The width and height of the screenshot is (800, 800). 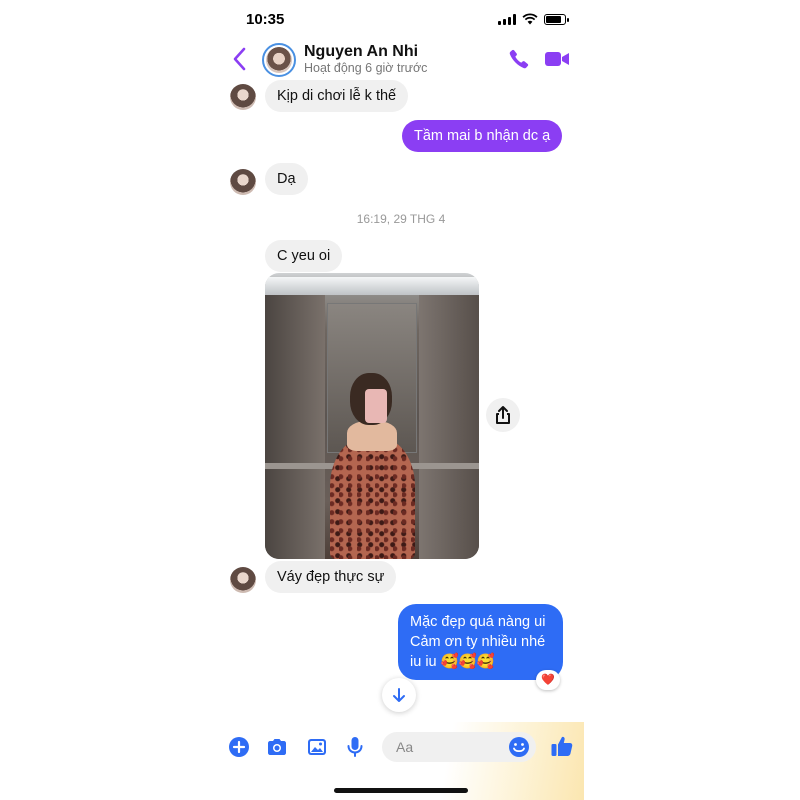 I want to click on home-indicator, so click(x=401, y=790).